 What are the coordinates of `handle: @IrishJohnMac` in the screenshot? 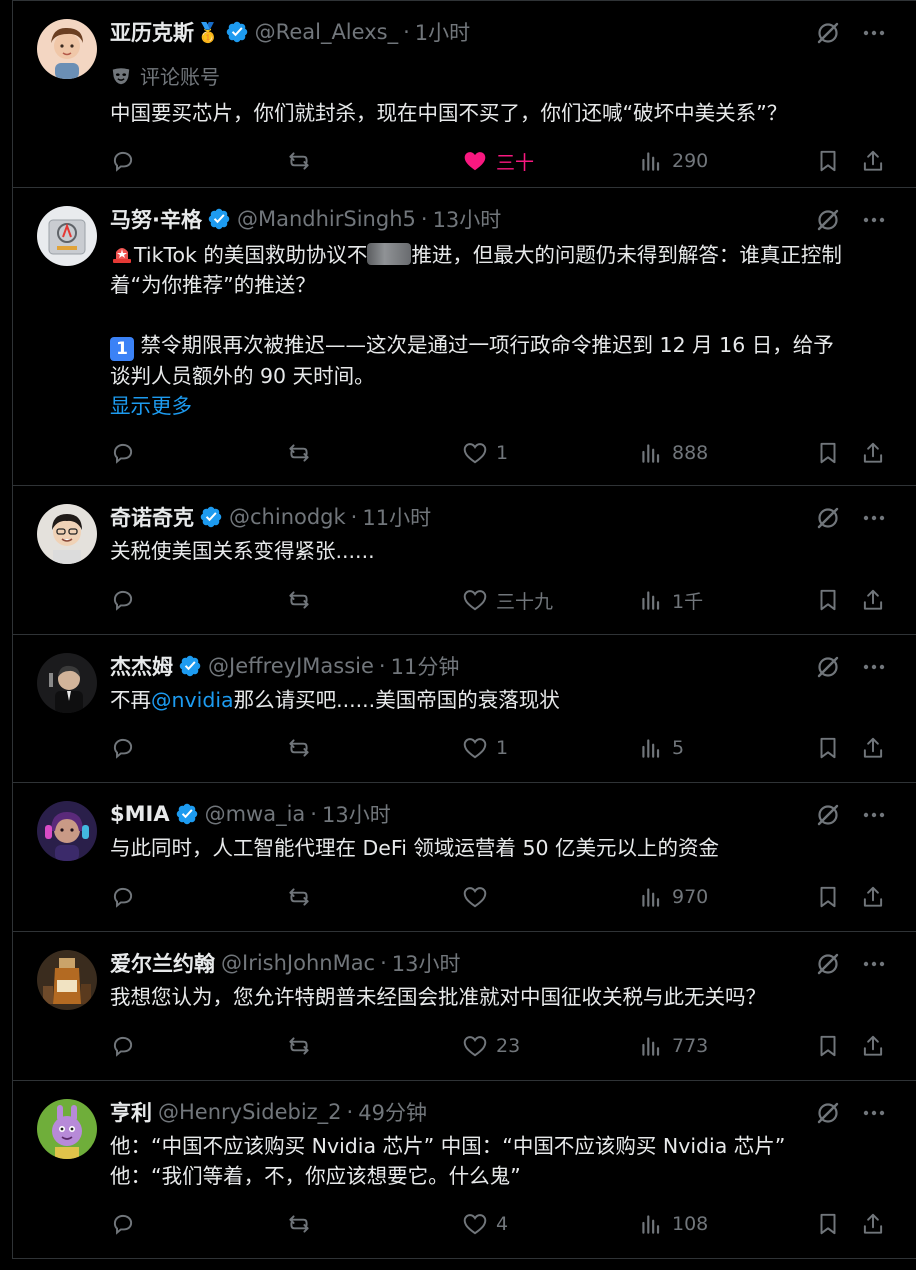 It's located at (298, 963).